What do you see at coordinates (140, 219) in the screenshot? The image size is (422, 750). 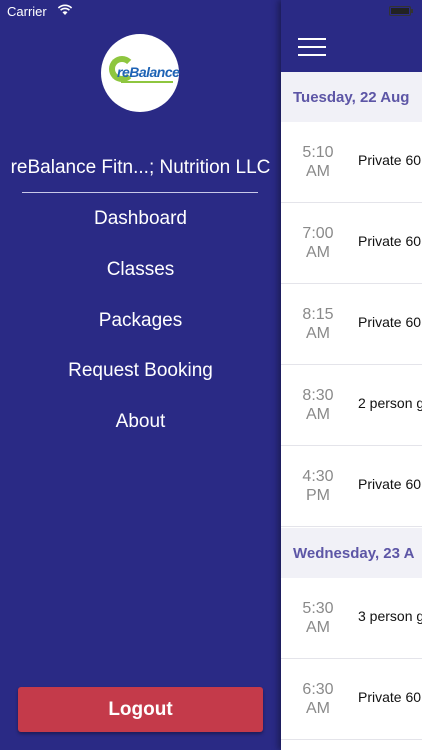 I see `menu-item-dashboard: Dashboard` at bounding box center [140, 219].